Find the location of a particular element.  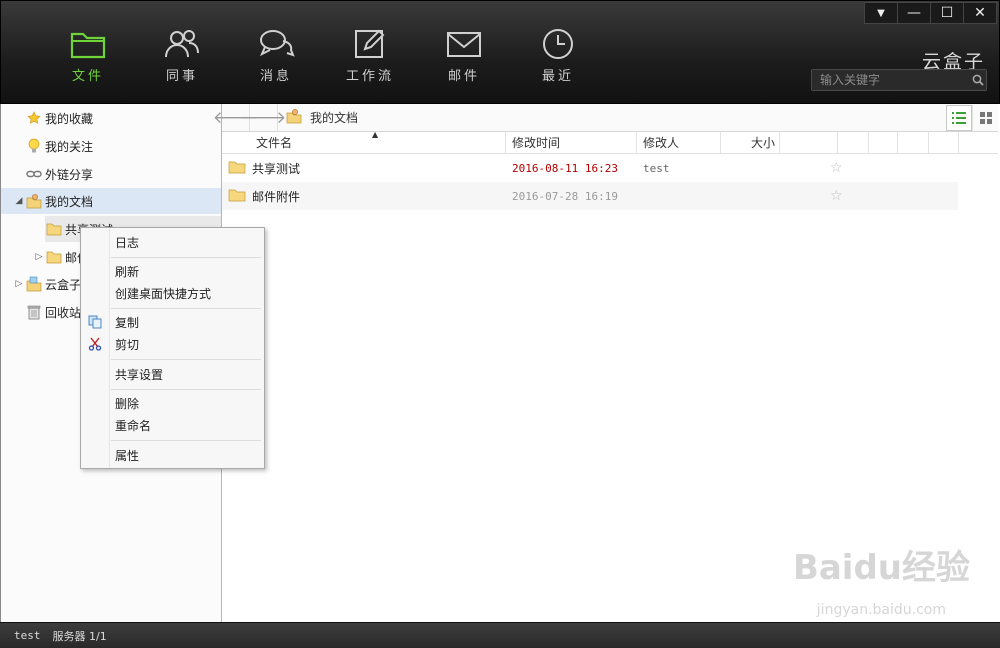

tree-item-cloud-box: ▷ 云盒子 is located at coordinates (47, 284).